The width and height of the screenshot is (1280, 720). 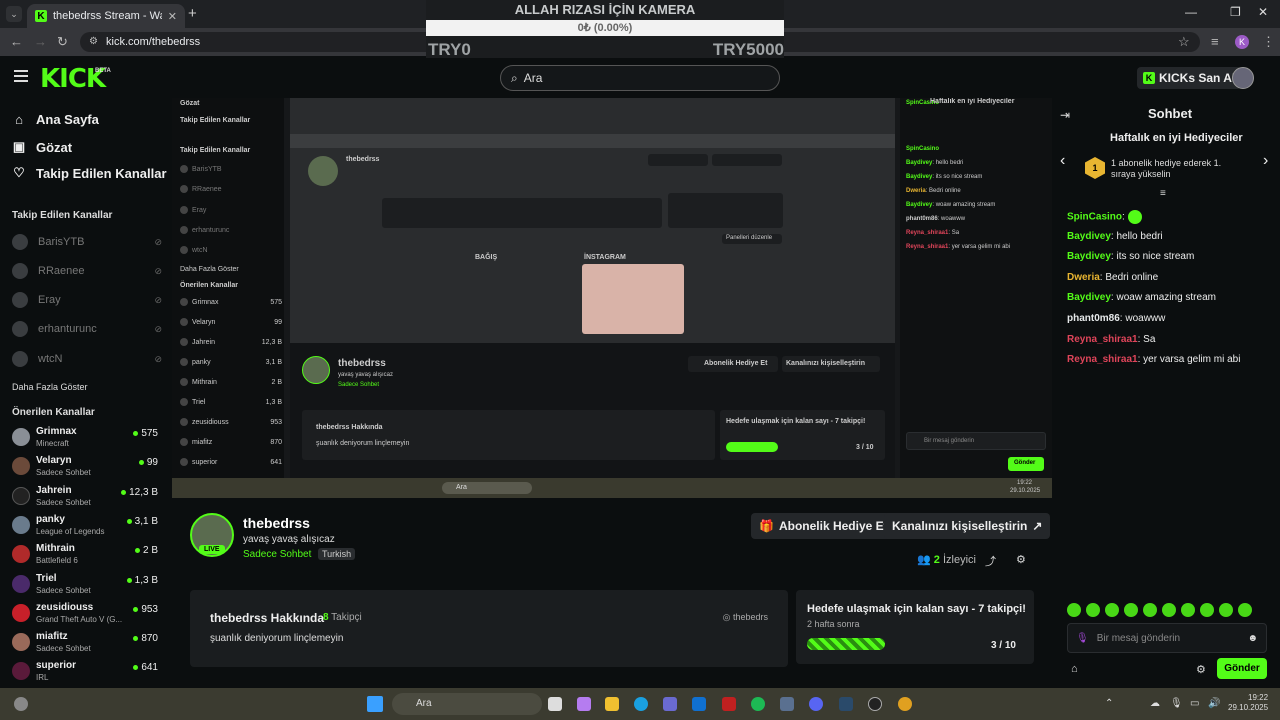 I want to click on task-view-icon, so click(x=555, y=704).